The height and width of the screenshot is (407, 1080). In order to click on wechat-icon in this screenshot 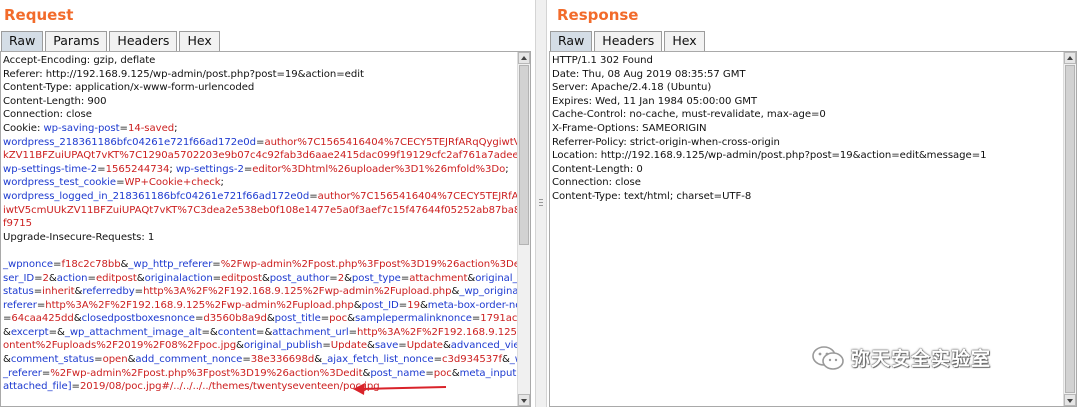, I will do `click(828, 357)`.